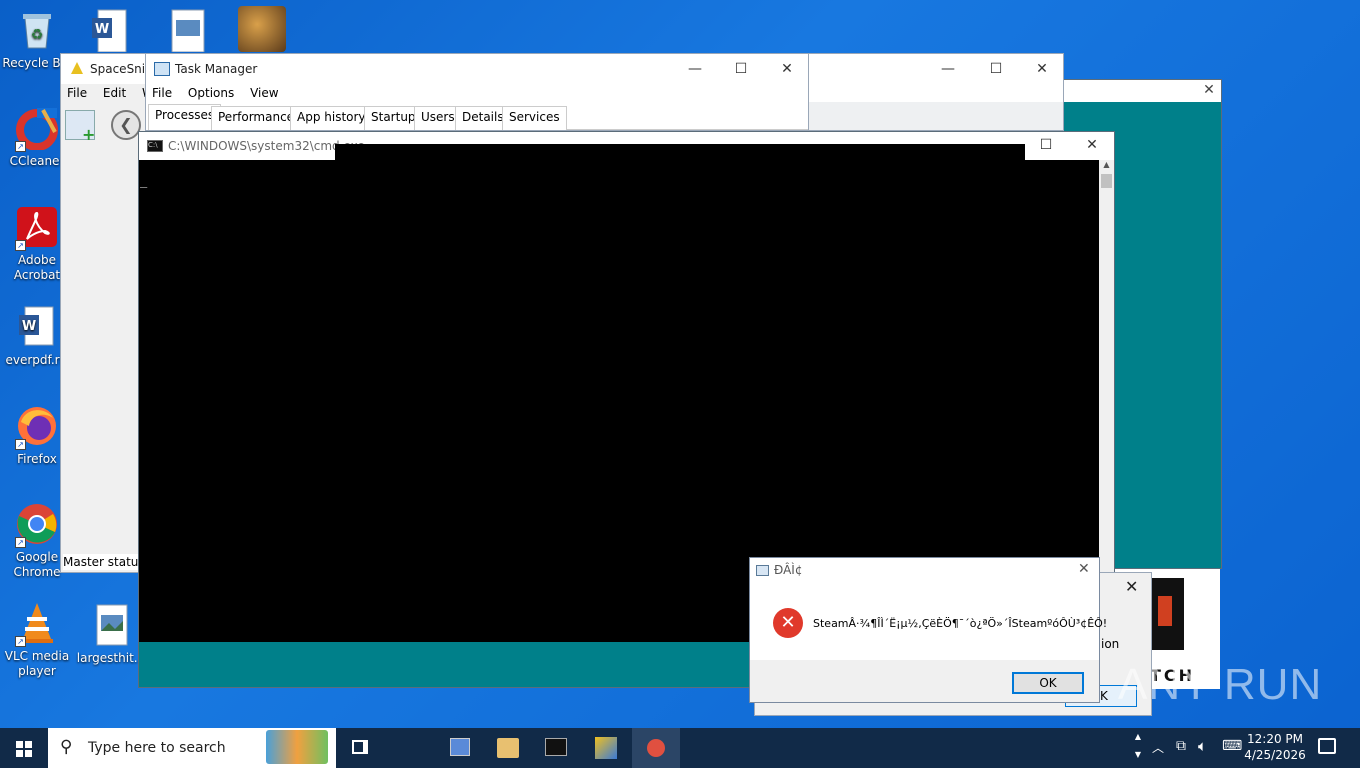 The width and height of the screenshot is (1360, 768). What do you see at coordinates (1275, 747) in the screenshot?
I see `clock: 12:20 PM 4/25/2026` at bounding box center [1275, 747].